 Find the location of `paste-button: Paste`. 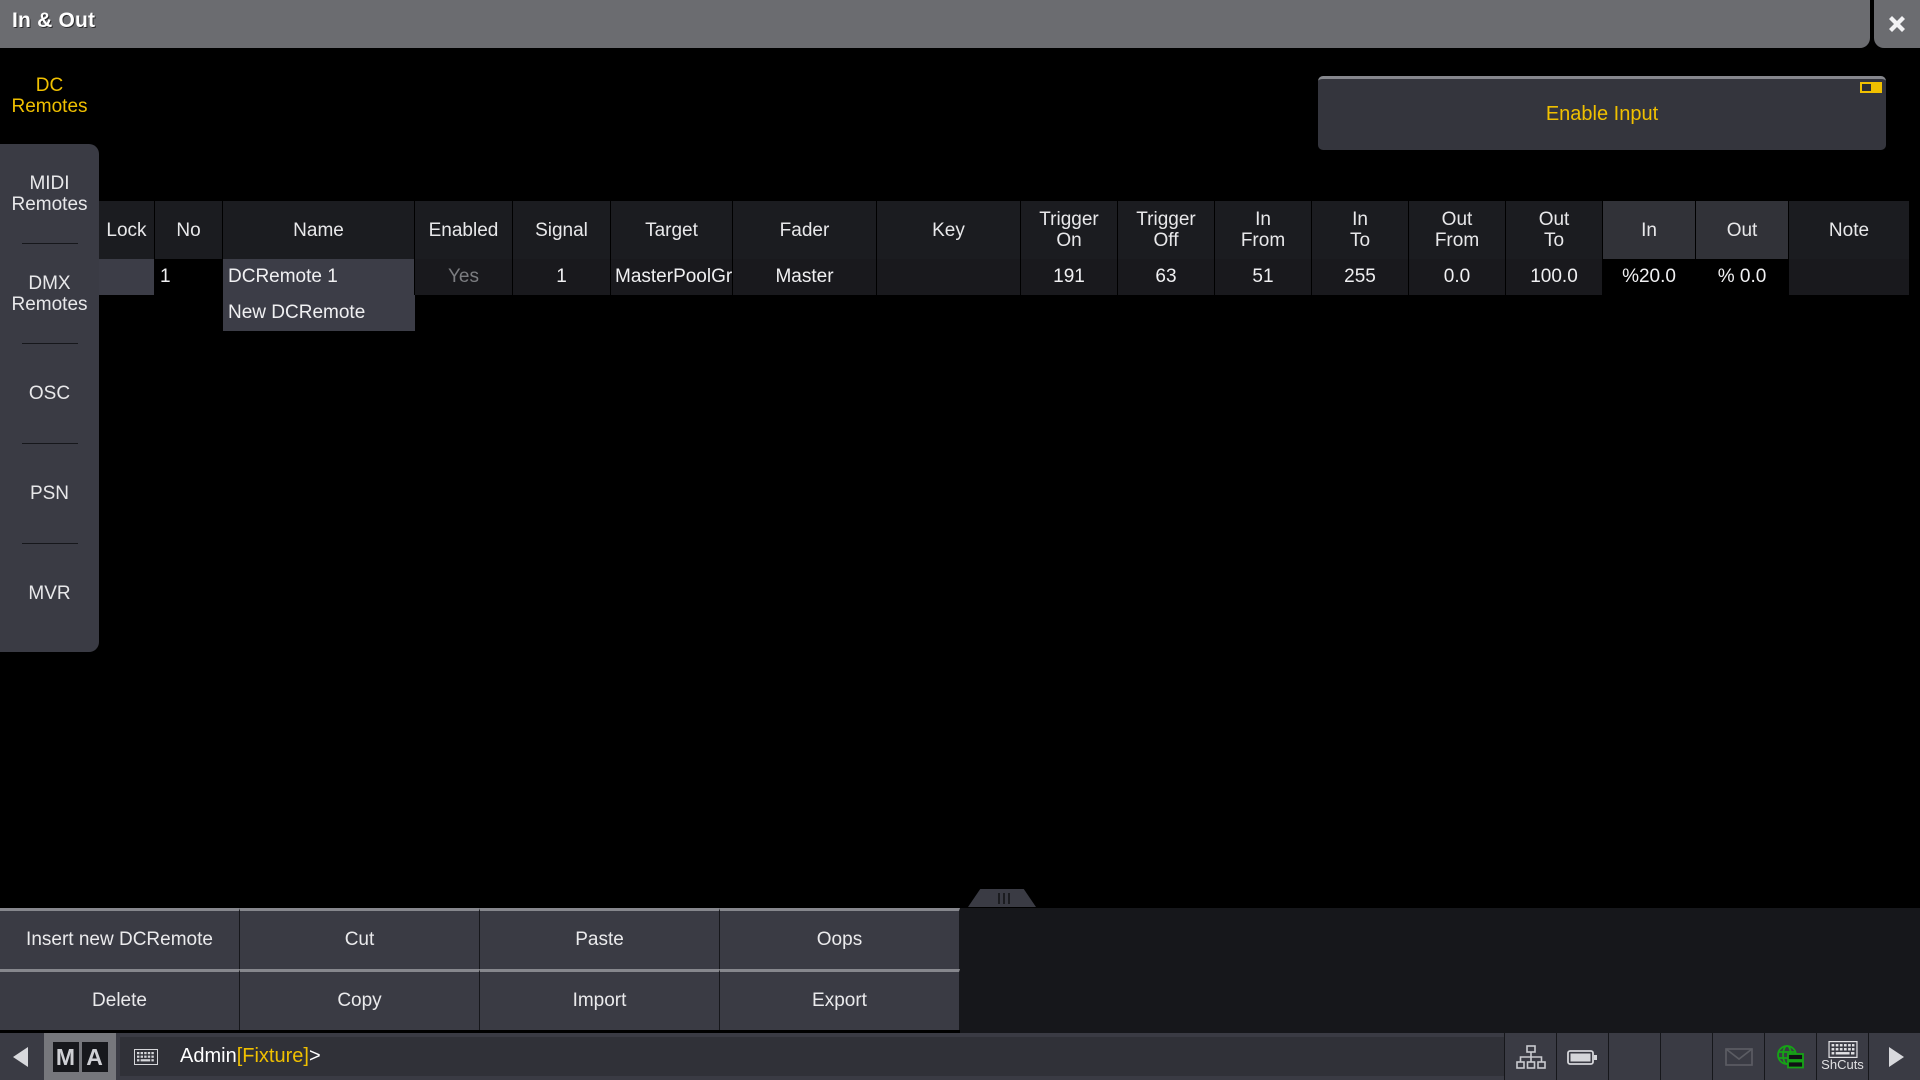

paste-button: Paste is located at coordinates (600, 938).